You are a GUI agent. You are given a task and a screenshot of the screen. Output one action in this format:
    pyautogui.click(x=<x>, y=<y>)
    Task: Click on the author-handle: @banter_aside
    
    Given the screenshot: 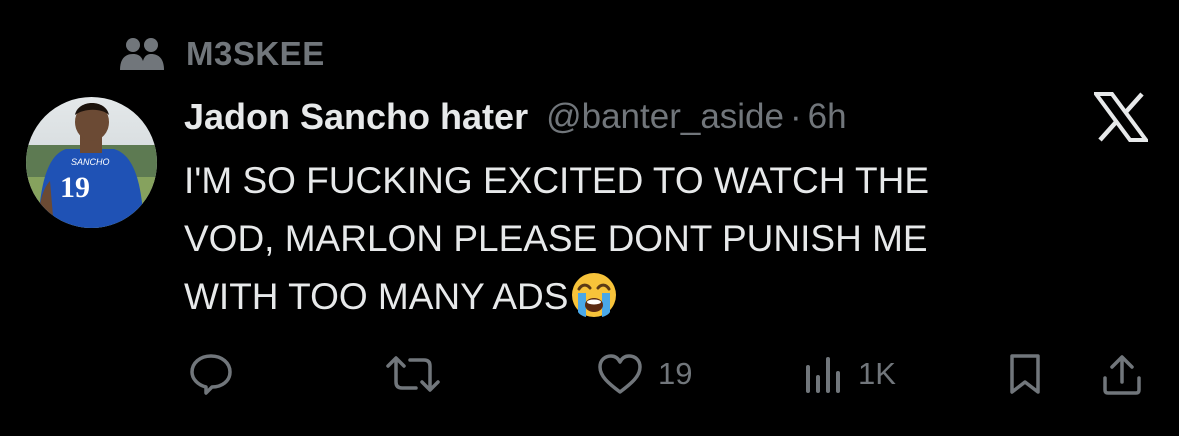 What is the action you would take?
    pyautogui.click(x=665, y=117)
    